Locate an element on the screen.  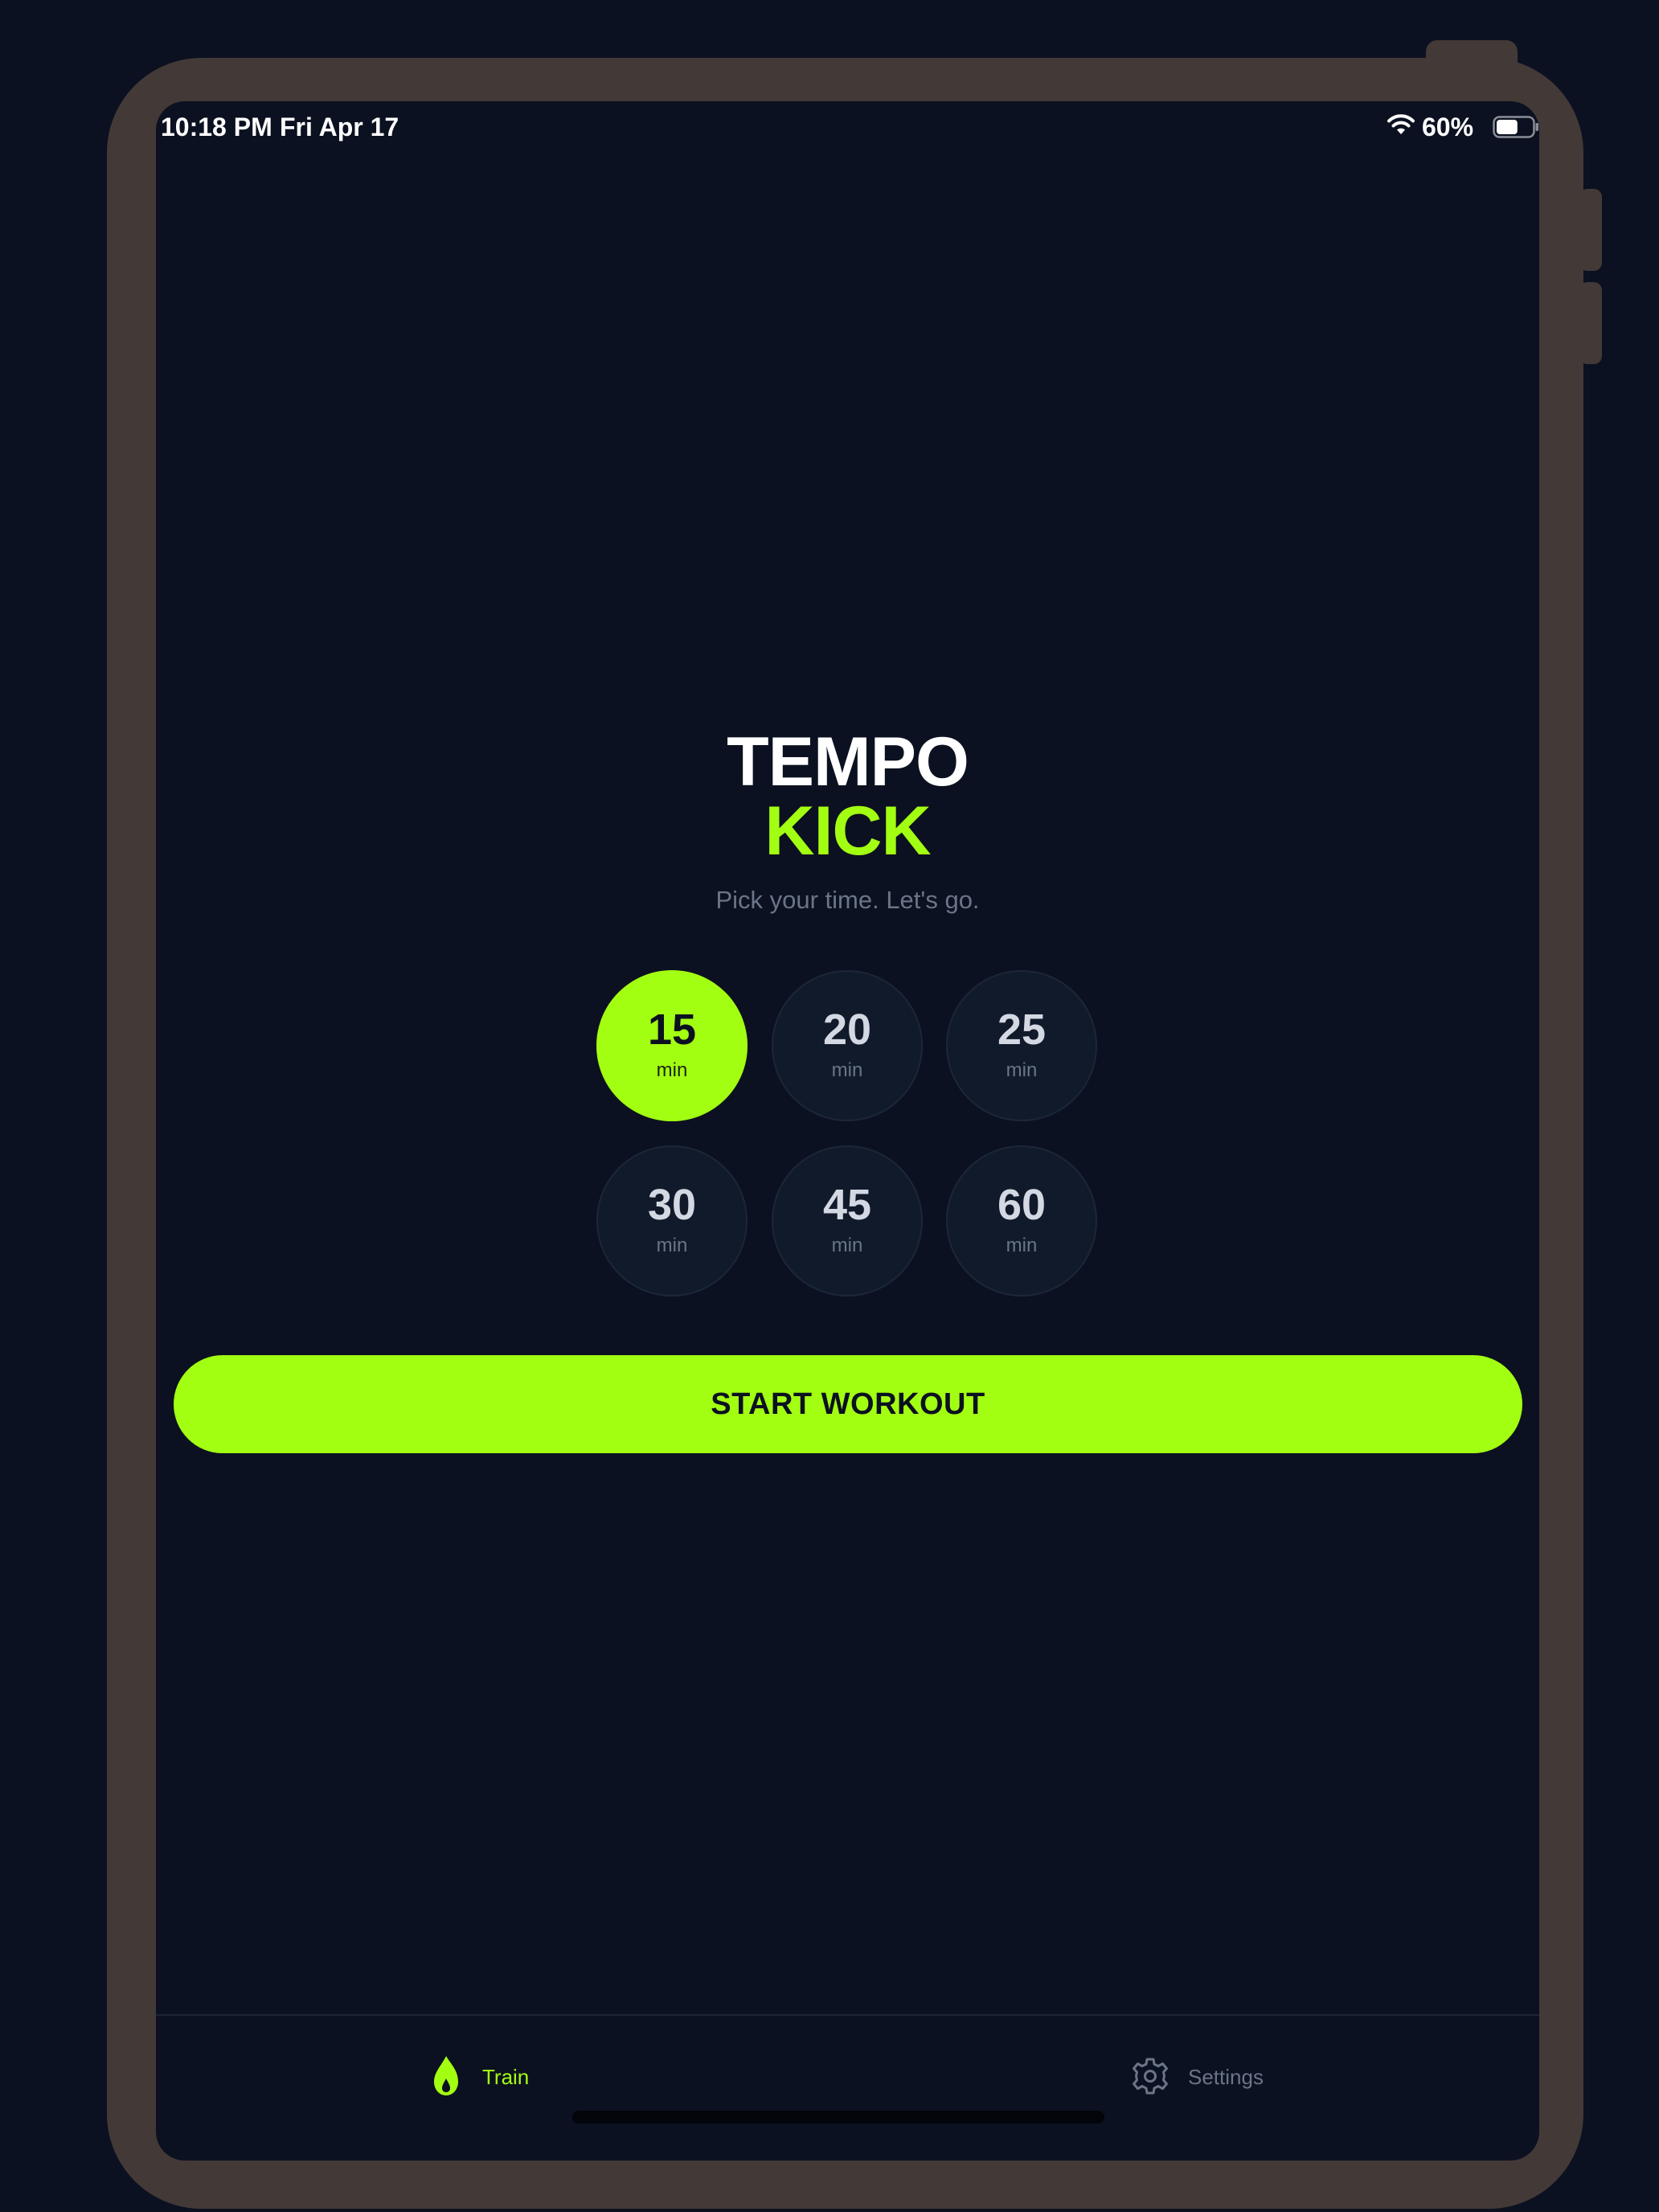
tab-label: Train is located at coordinates (506, 2077).